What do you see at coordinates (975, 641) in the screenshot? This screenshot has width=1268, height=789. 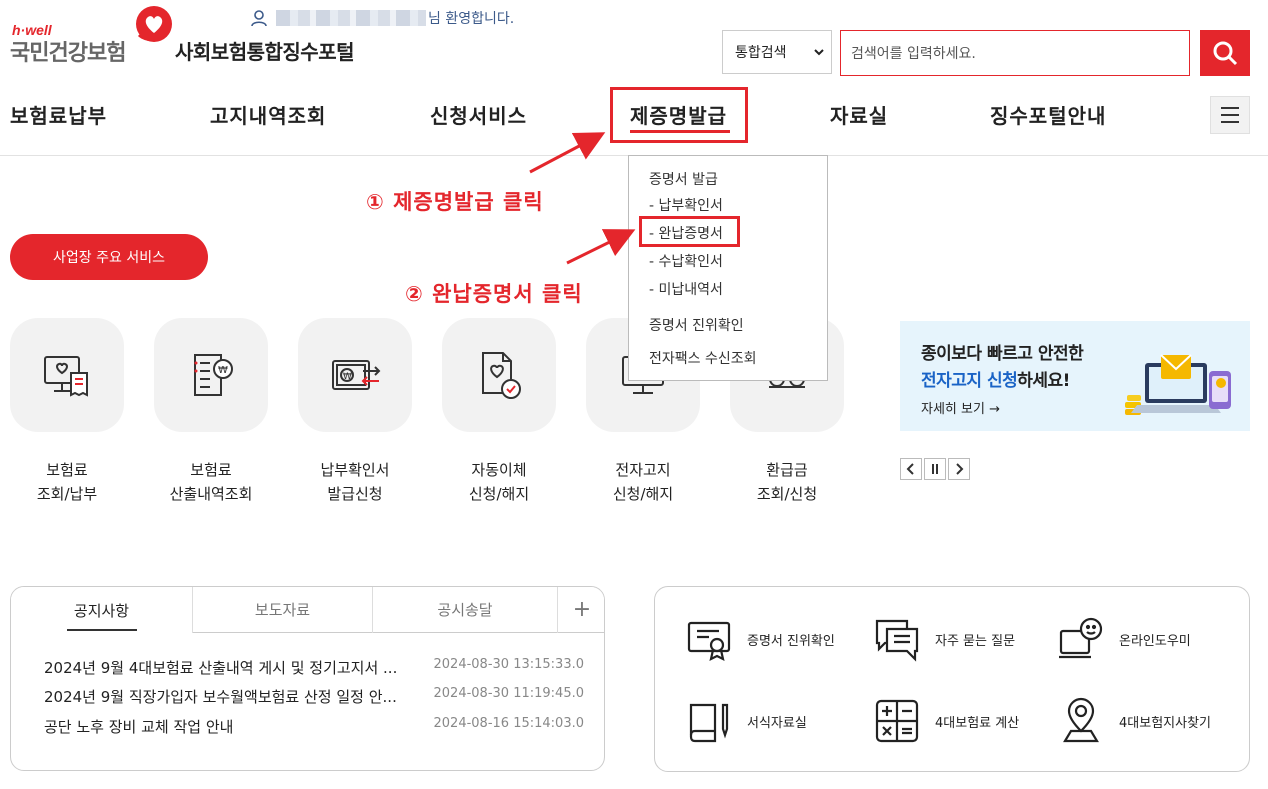 I see `shortcut-label: 자주 묻는 질문` at bounding box center [975, 641].